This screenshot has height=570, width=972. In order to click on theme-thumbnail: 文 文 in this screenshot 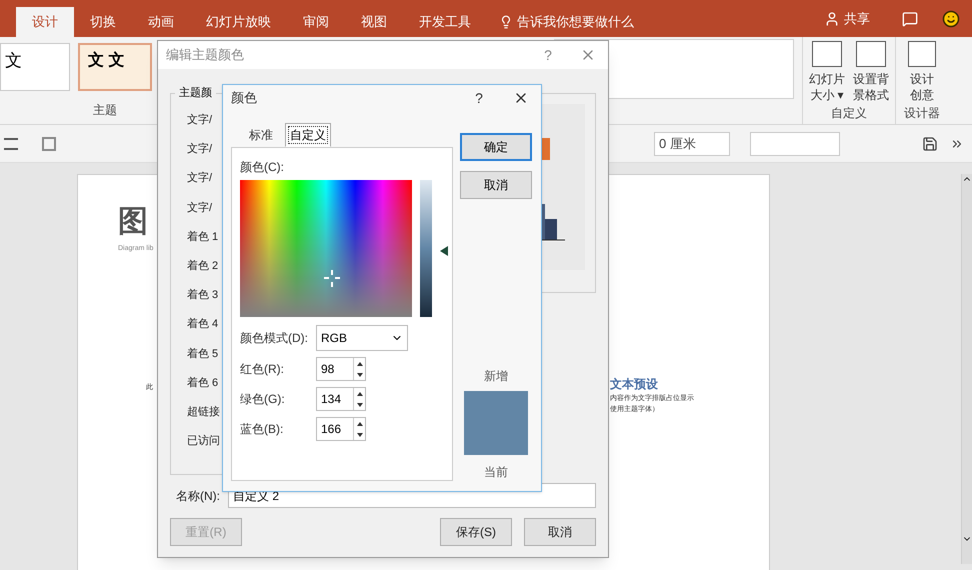, I will do `click(115, 67)`.